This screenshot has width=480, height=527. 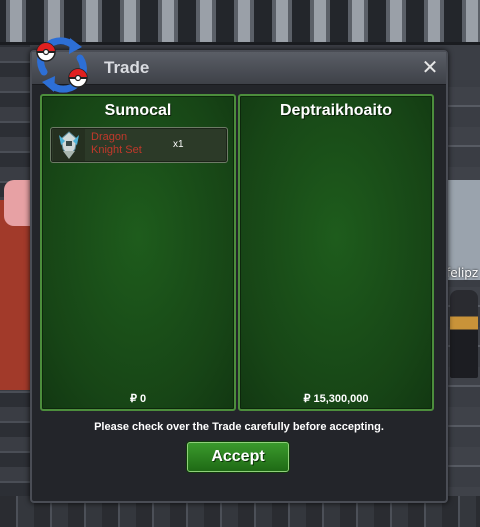 What do you see at coordinates (138, 398) in the screenshot?
I see `money-offer: ₽0` at bounding box center [138, 398].